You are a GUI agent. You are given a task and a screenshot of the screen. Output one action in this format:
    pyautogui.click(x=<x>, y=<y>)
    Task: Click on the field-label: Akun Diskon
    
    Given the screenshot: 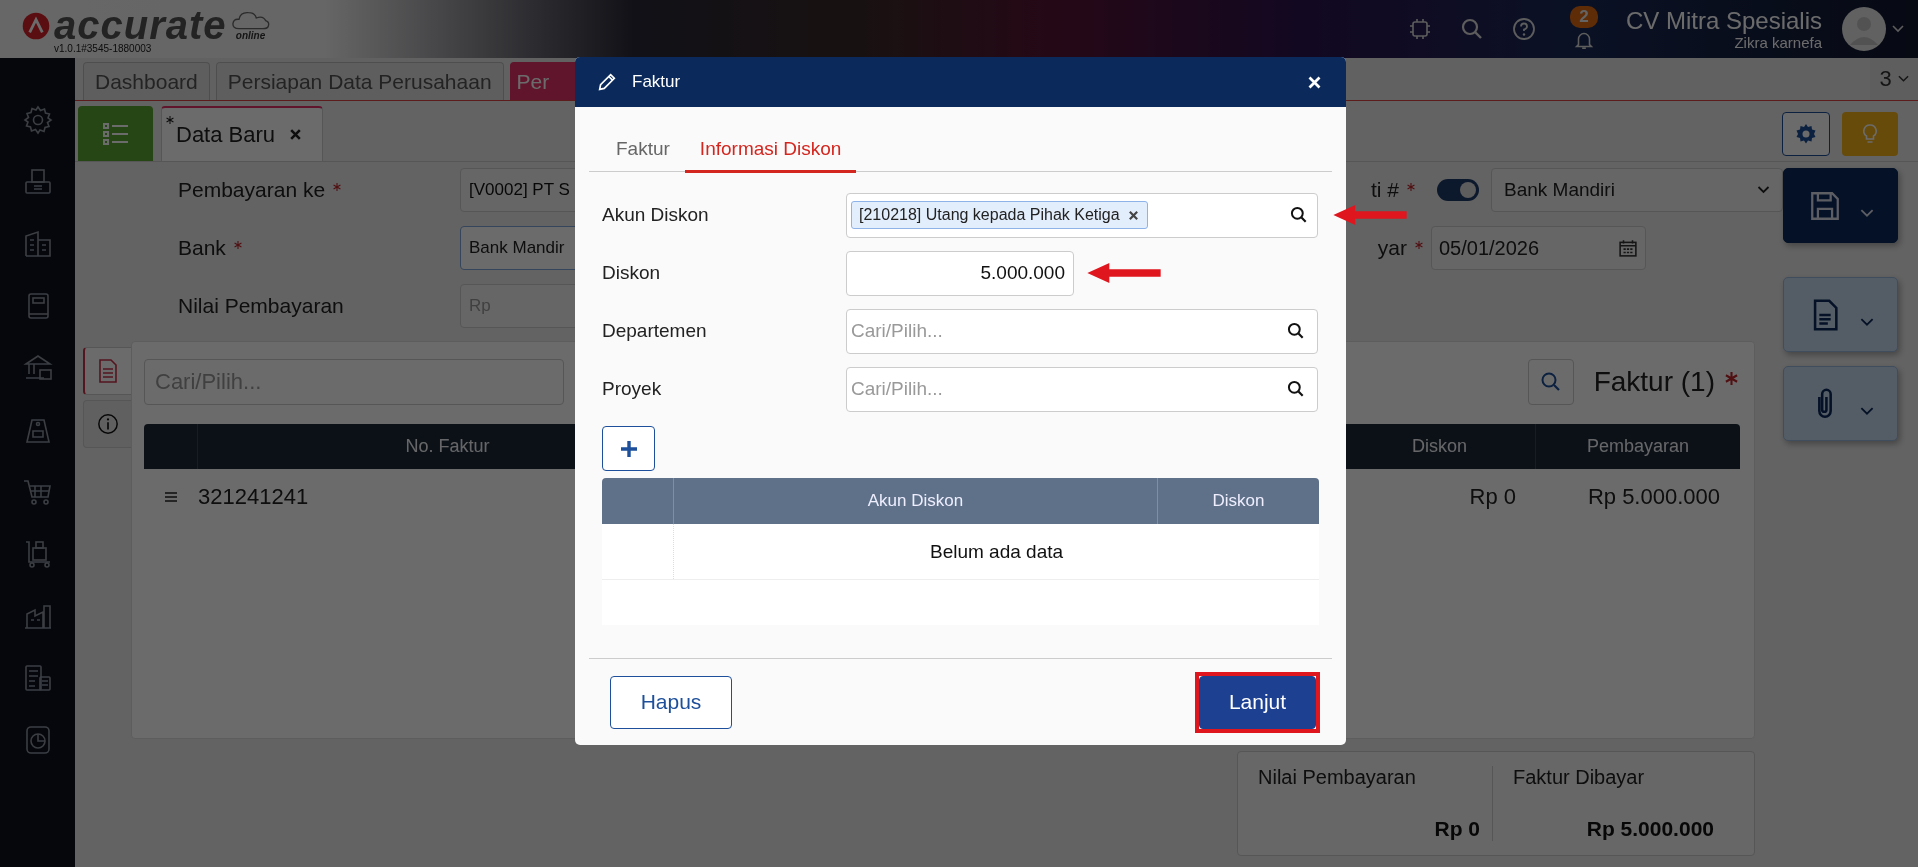 What is the action you would take?
    pyautogui.click(x=656, y=215)
    